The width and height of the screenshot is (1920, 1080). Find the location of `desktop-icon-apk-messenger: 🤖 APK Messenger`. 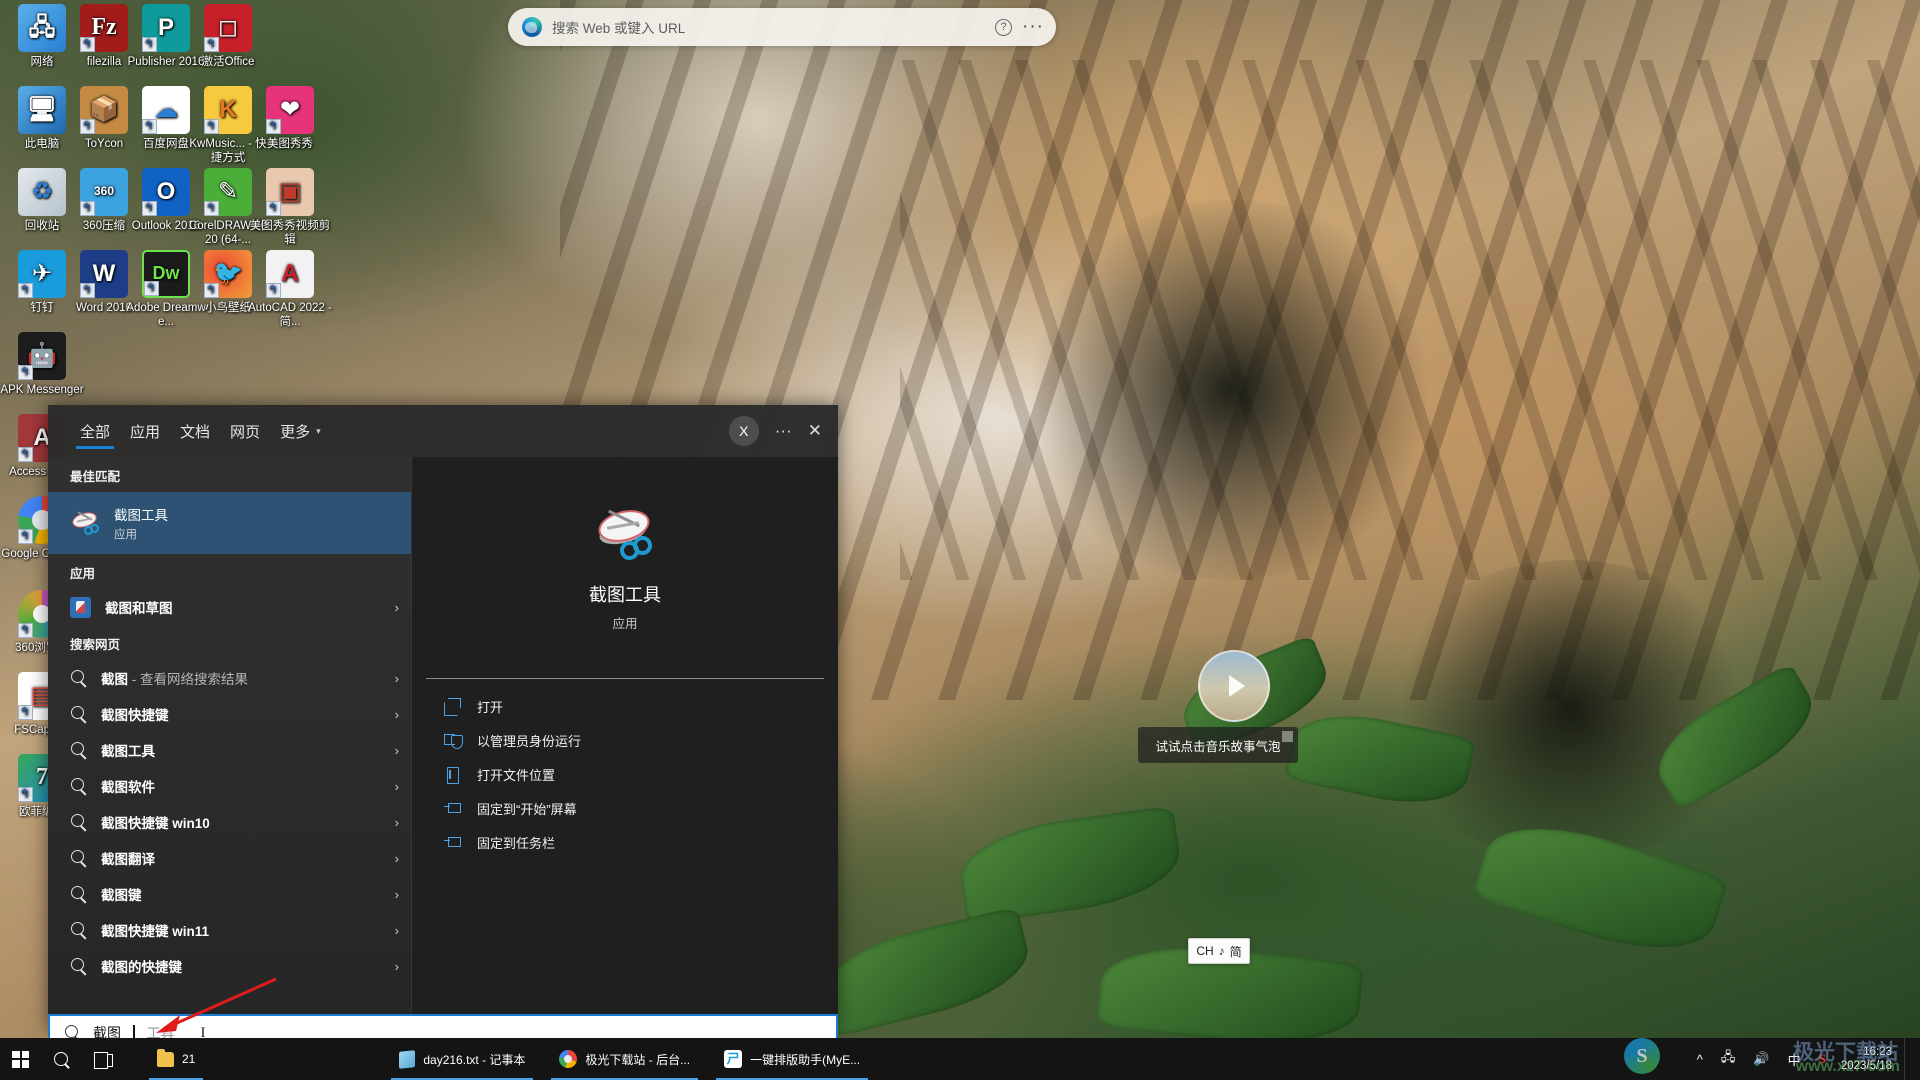

desktop-icon-apk-messenger: 🤖 APK Messenger is located at coordinates (42, 365).